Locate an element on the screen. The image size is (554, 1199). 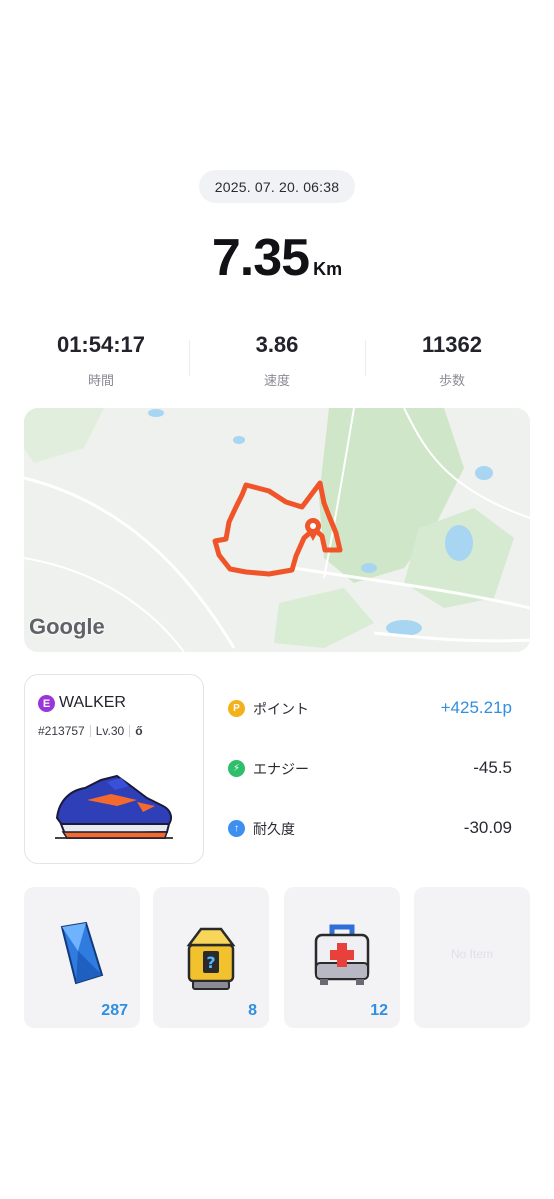
blue-crystal-icon is located at coordinates (82, 953).